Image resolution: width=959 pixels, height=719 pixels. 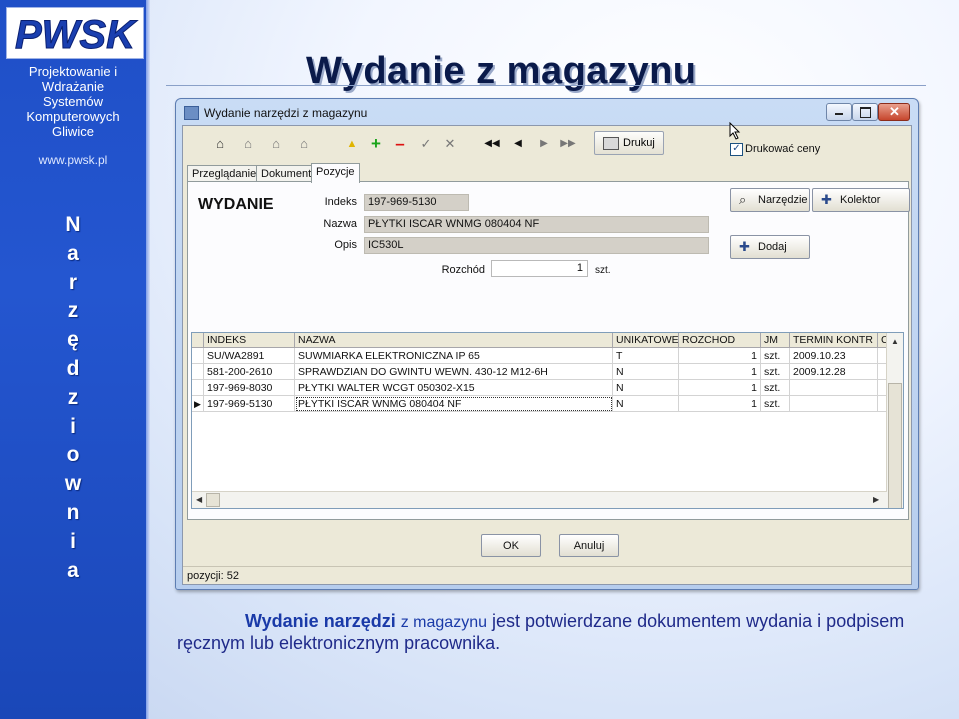 I want to click on vertical-letter: o, so click(x=73, y=455).